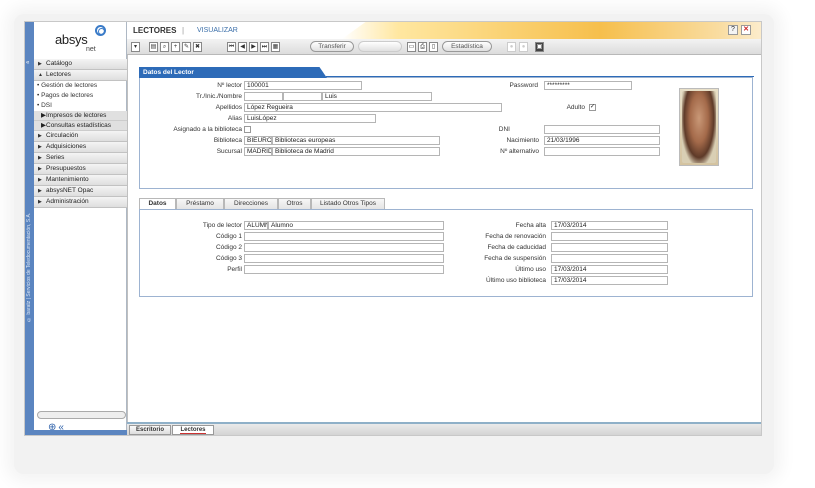 This screenshot has width=815, height=488. What do you see at coordinates (302, 96) in the screenshot?
I see `inic-field` at bounding box center [302, 96].